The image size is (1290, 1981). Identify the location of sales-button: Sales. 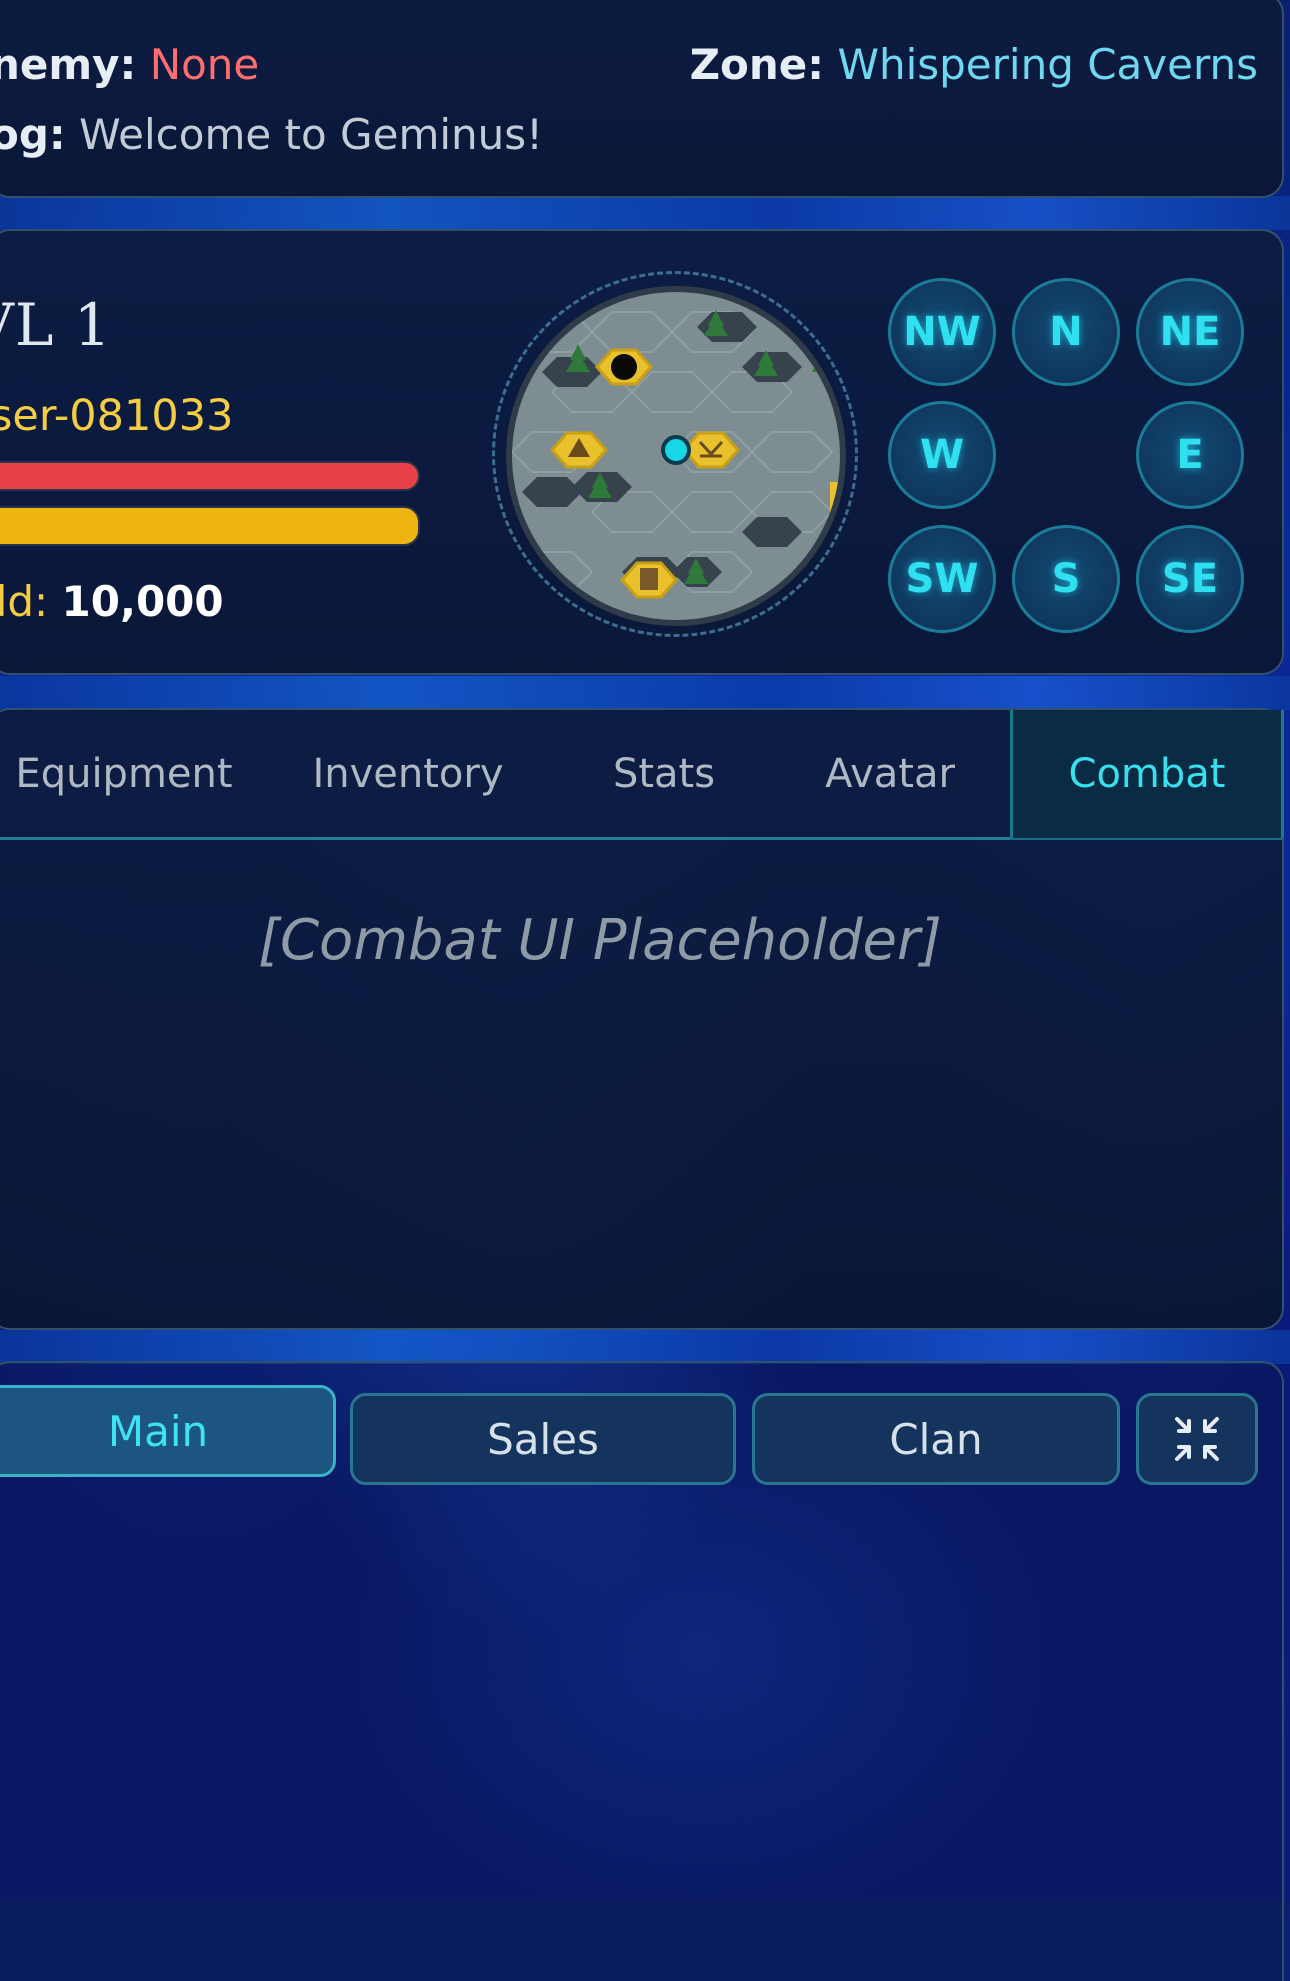
(543, 1439).